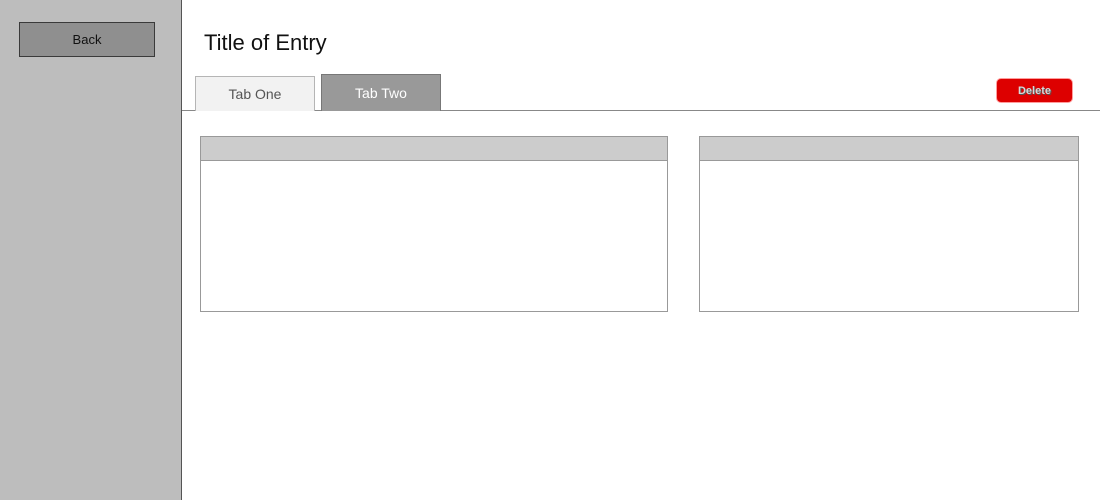 The width and height of the screenshot is (1100, 500). What do you see at coordinates (265, 42) in the screenshot?
I see `page-title: Title of Entry` at bounding box center [265, 42].